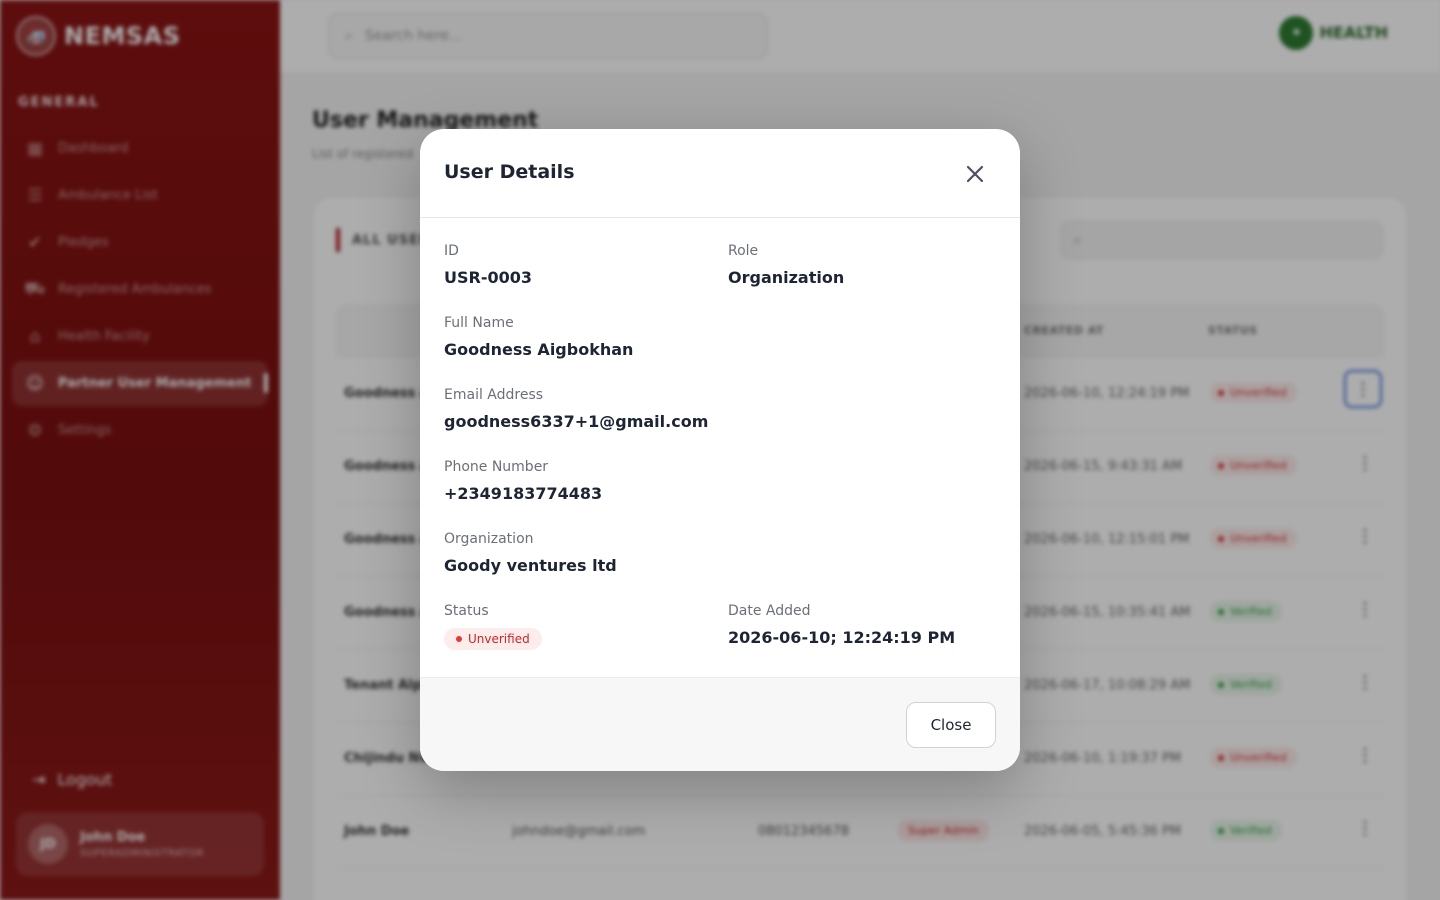 This screenshot has width=1440, height=900. I want to click on field-date-added: Date Added 2026-06-10; 12:24:19 PM, so click(841, 625).